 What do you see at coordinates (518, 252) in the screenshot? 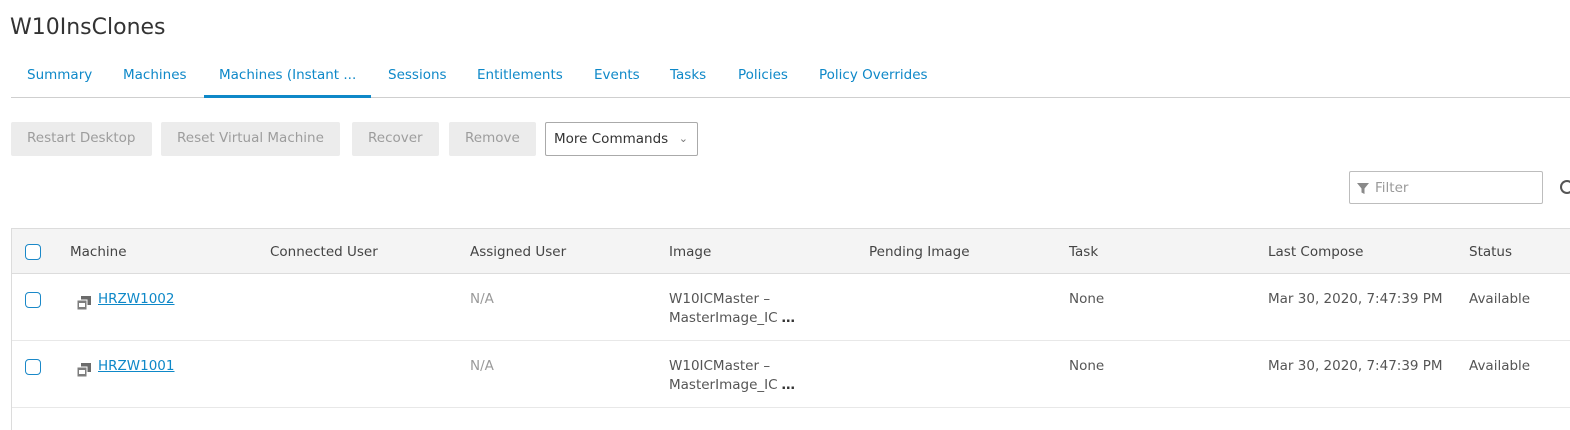
I see `column-header-assigned-user: Assigned User` at bounding box center [518, 252].